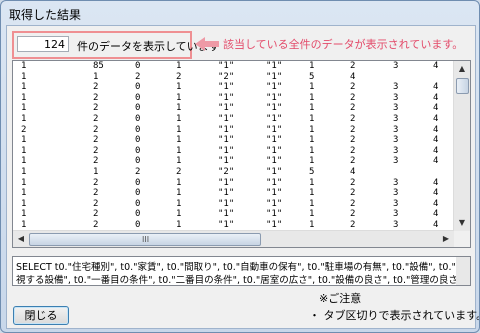 The image size is (480, 333). I want to click on scroll-grip: III, so click(146, 239).